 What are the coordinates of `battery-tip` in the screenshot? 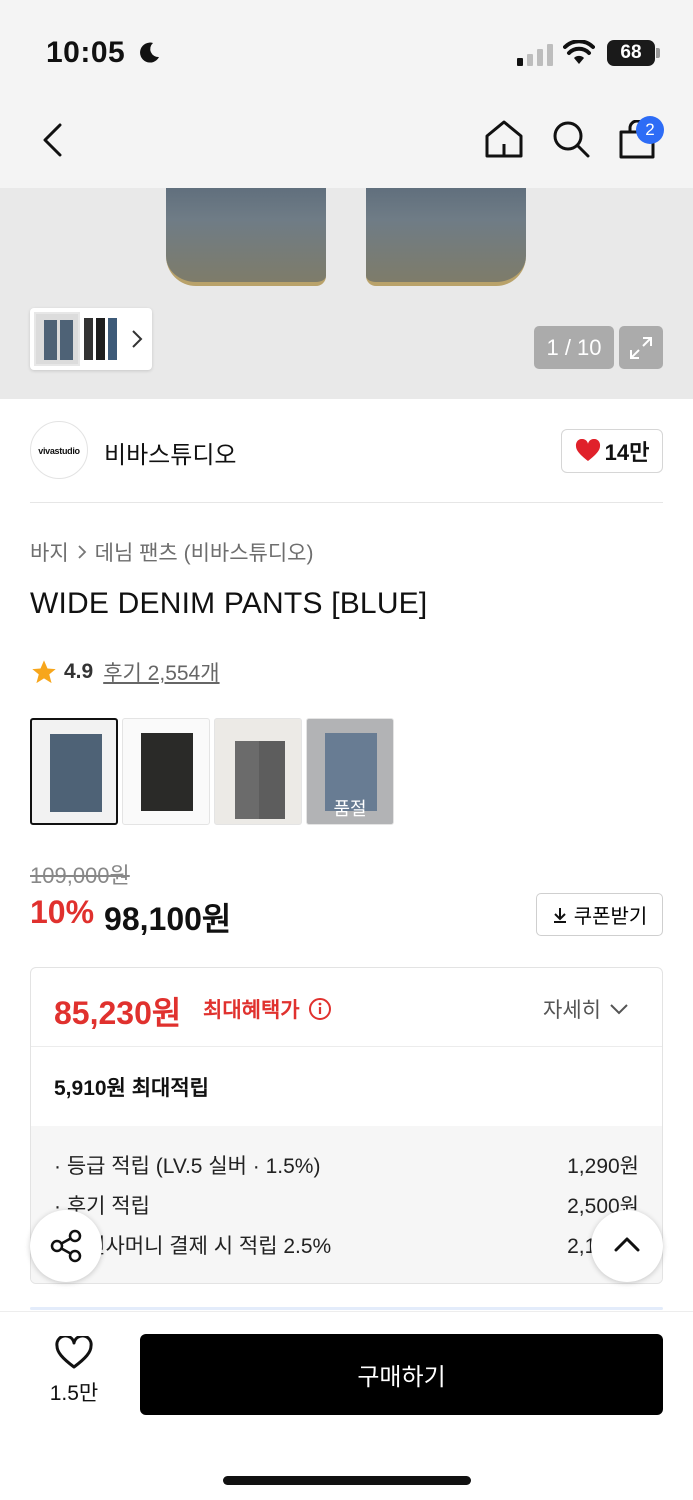 It's located at (658, 53).